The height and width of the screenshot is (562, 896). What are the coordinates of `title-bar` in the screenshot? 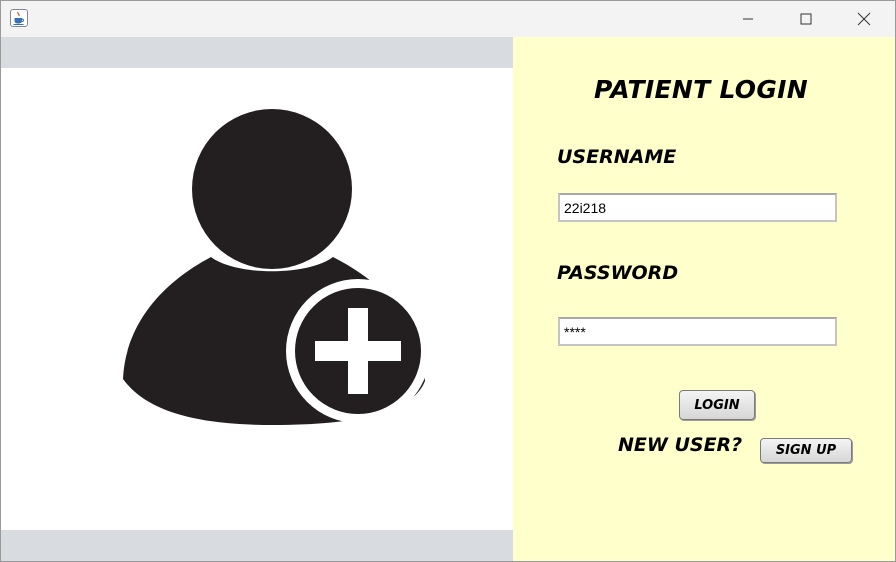 It's located at (448, 19).